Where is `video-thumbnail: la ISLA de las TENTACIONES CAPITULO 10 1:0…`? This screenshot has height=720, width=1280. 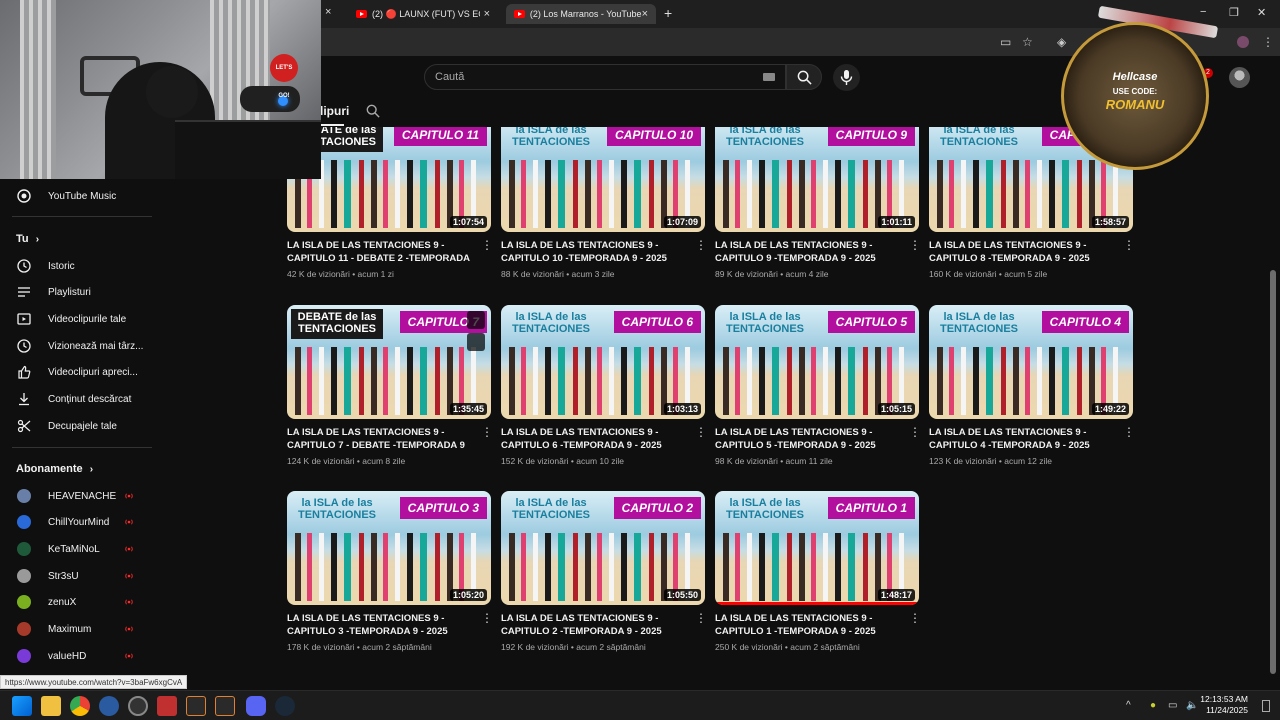
video-thumbnail: la ISLA de las TENTACIONES CAPITULO 10 1:0… is located at coordinates (603, 179).